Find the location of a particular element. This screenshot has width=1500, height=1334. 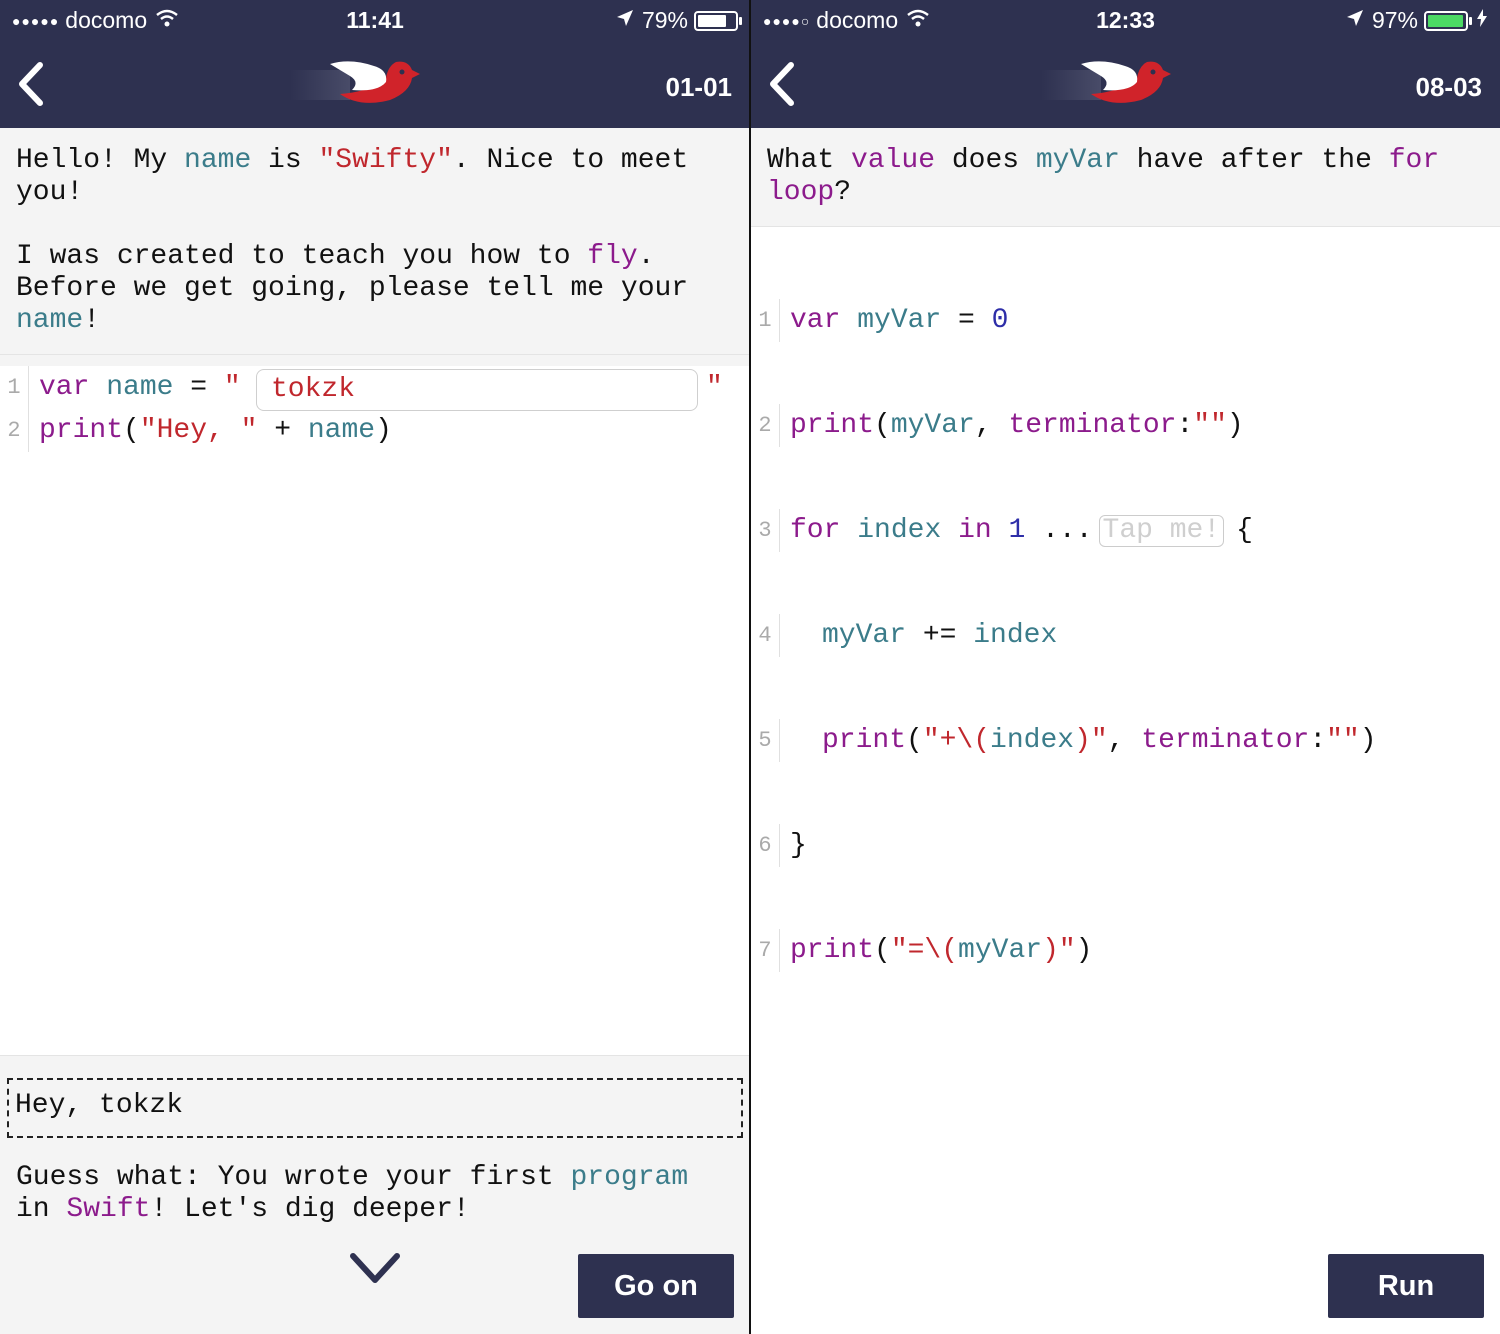

line-number: 7 is located at coordinates (765, 950).